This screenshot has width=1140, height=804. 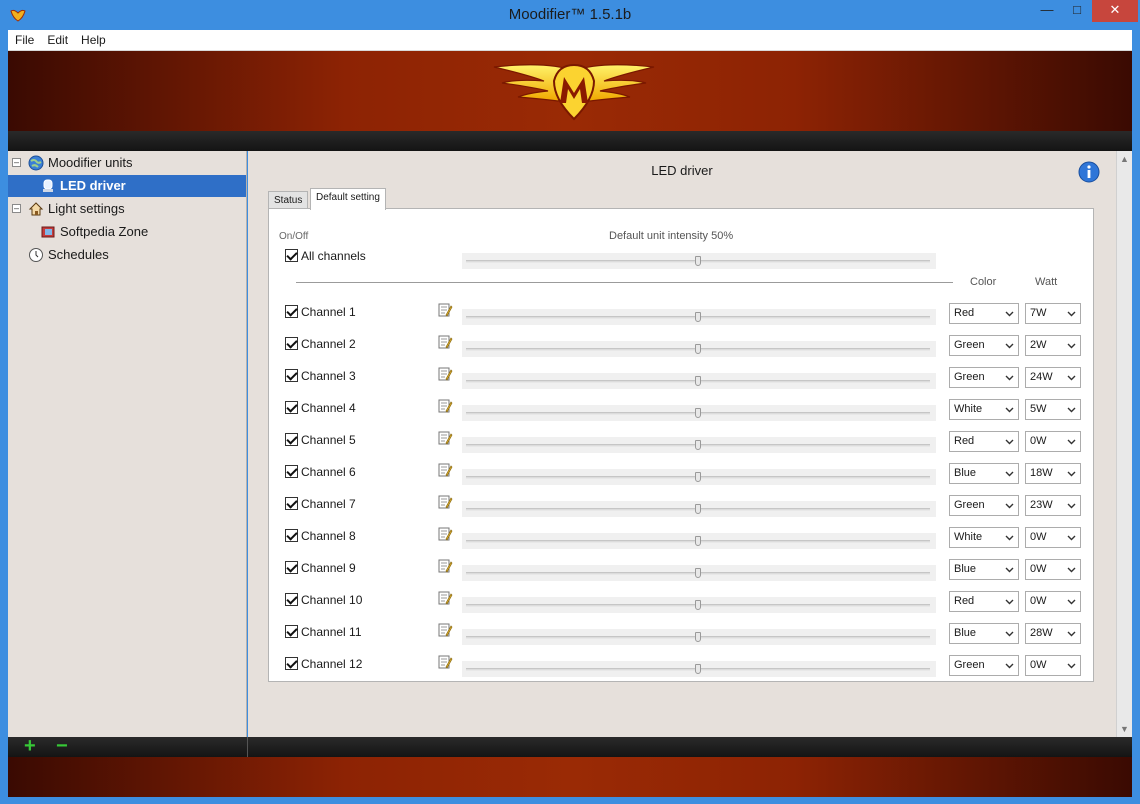 I want to click on channel-label: Channel 5, so click(x=328, y=440).